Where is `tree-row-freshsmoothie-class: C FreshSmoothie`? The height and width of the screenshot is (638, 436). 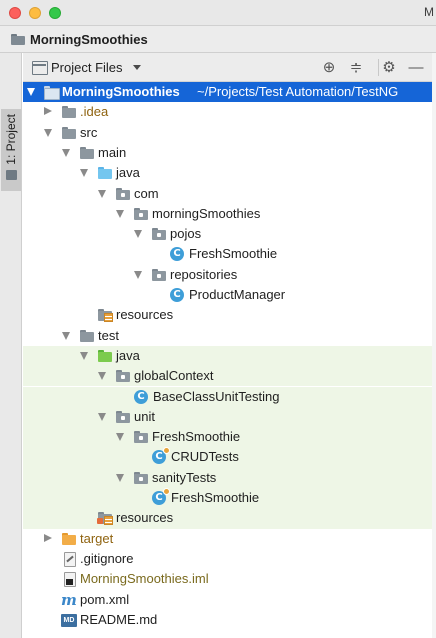 tree-row-freshsmoothie-class: C FreshSmoothie is located at coordinates (229, 254).